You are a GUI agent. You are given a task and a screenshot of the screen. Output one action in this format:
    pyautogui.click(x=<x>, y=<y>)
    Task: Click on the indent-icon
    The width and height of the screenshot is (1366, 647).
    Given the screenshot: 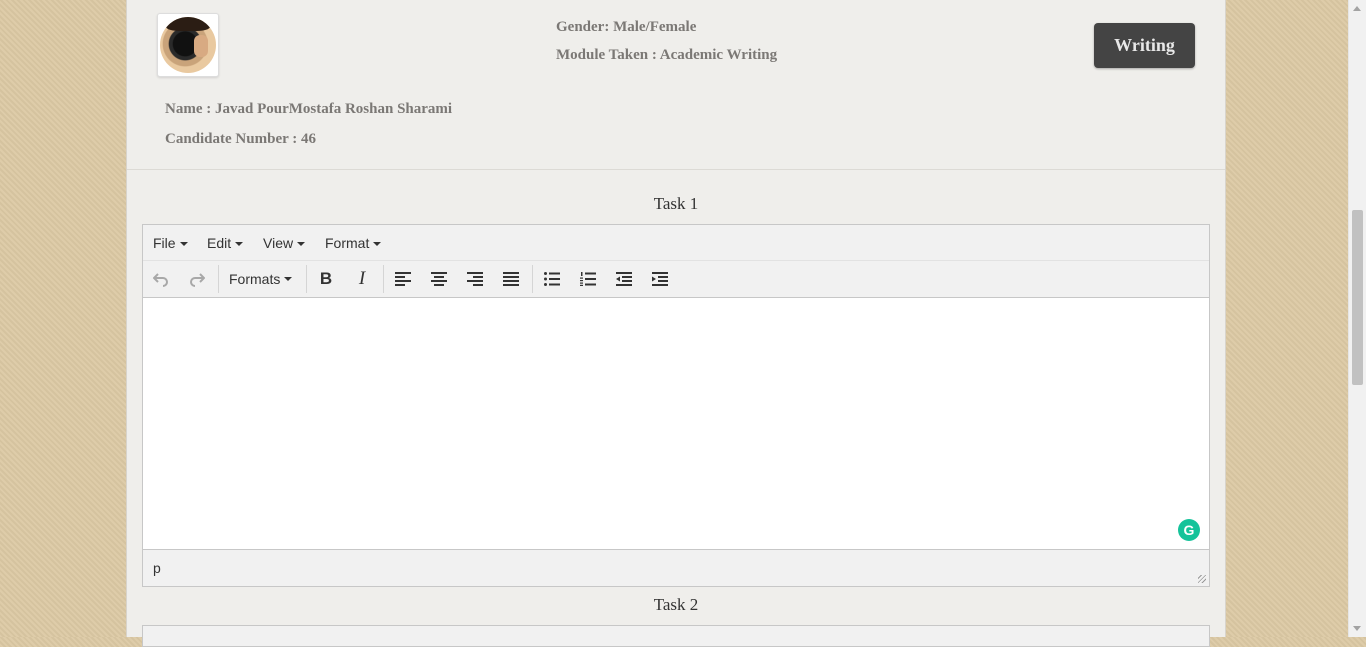 What is the action you would take?
    pyautogui.click(x=660, y=279)
    